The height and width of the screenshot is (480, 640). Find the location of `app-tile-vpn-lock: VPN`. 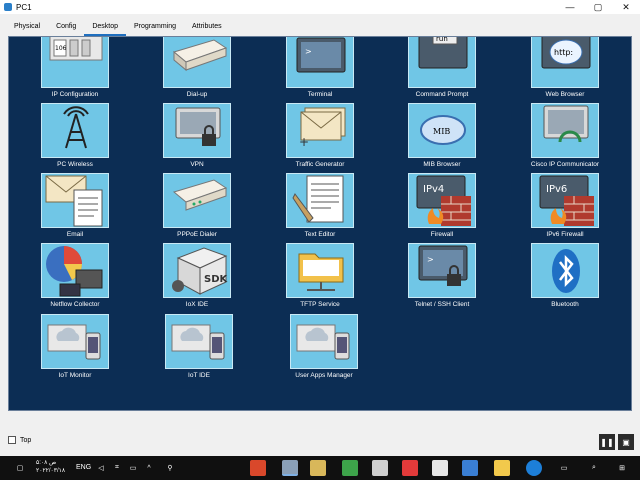

app-tile-vpn-lock: VPN is located at coordinates (197, 138).